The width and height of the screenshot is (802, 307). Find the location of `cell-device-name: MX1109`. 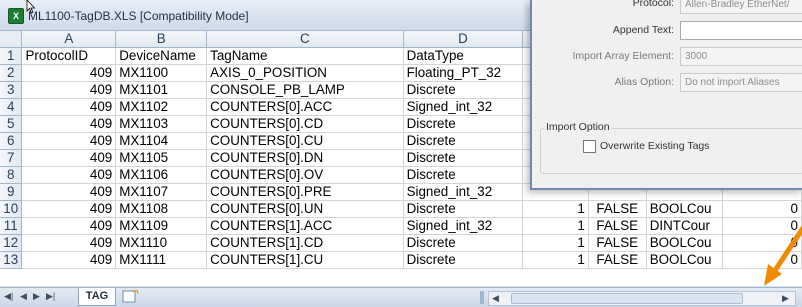

cell-device-name: MX1109 is located at coordinates (161, 226).